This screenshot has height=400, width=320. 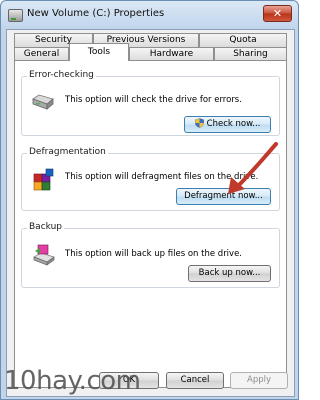 I want to click on close-button: ✕, so click(x=277, y=13).